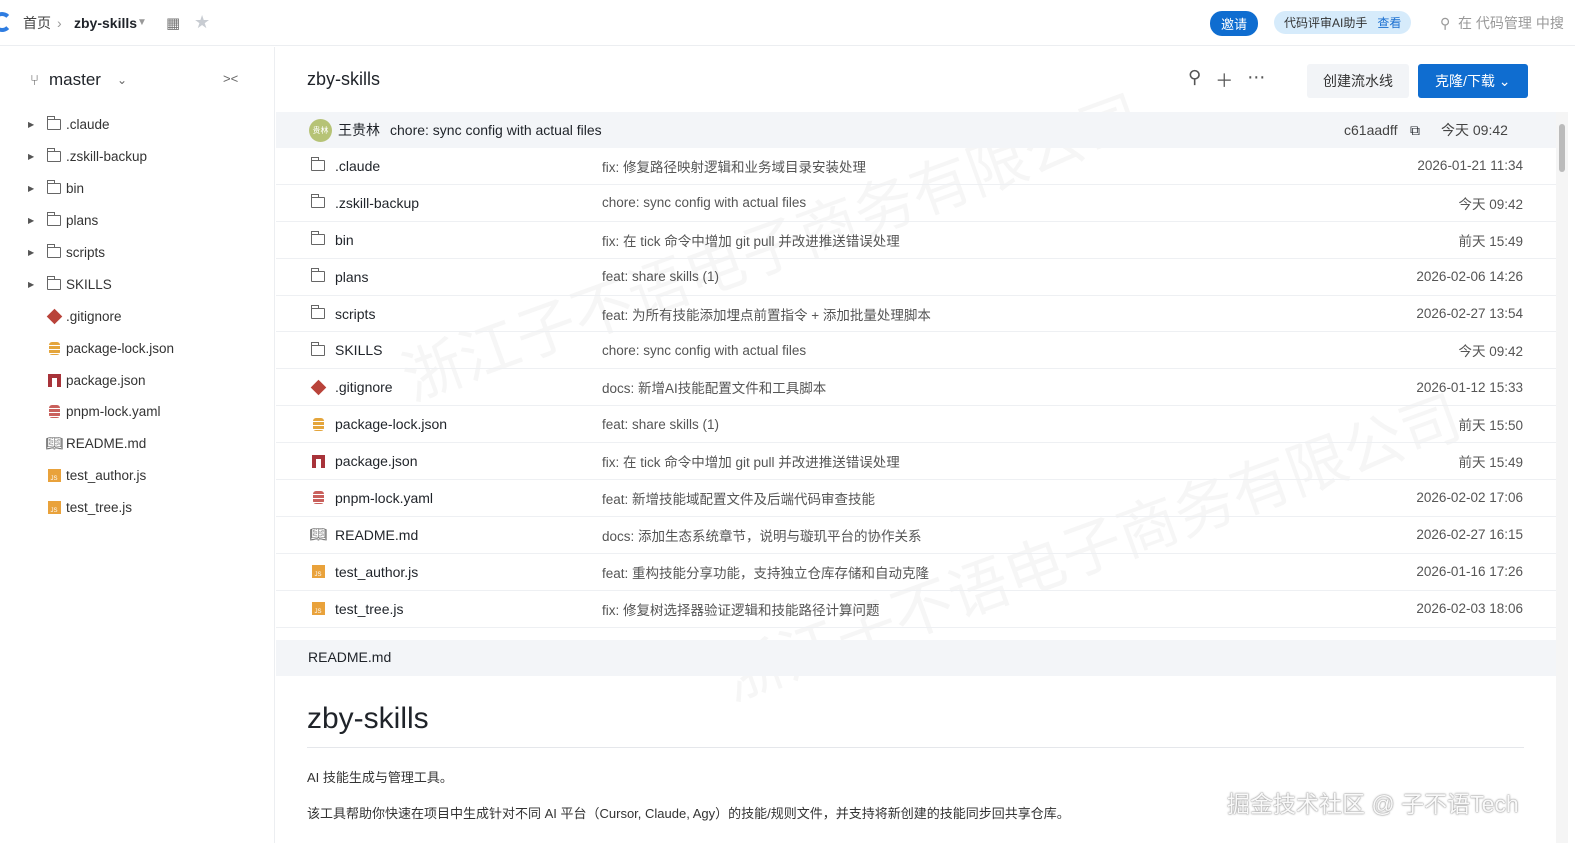 Image resolution: width=1575 pixels, height=843 pixels. Describe the element at coordinates (380, 777) in the screenshot. I see `readme-paragraph: AI 技能生成与管理工具。` at that location.